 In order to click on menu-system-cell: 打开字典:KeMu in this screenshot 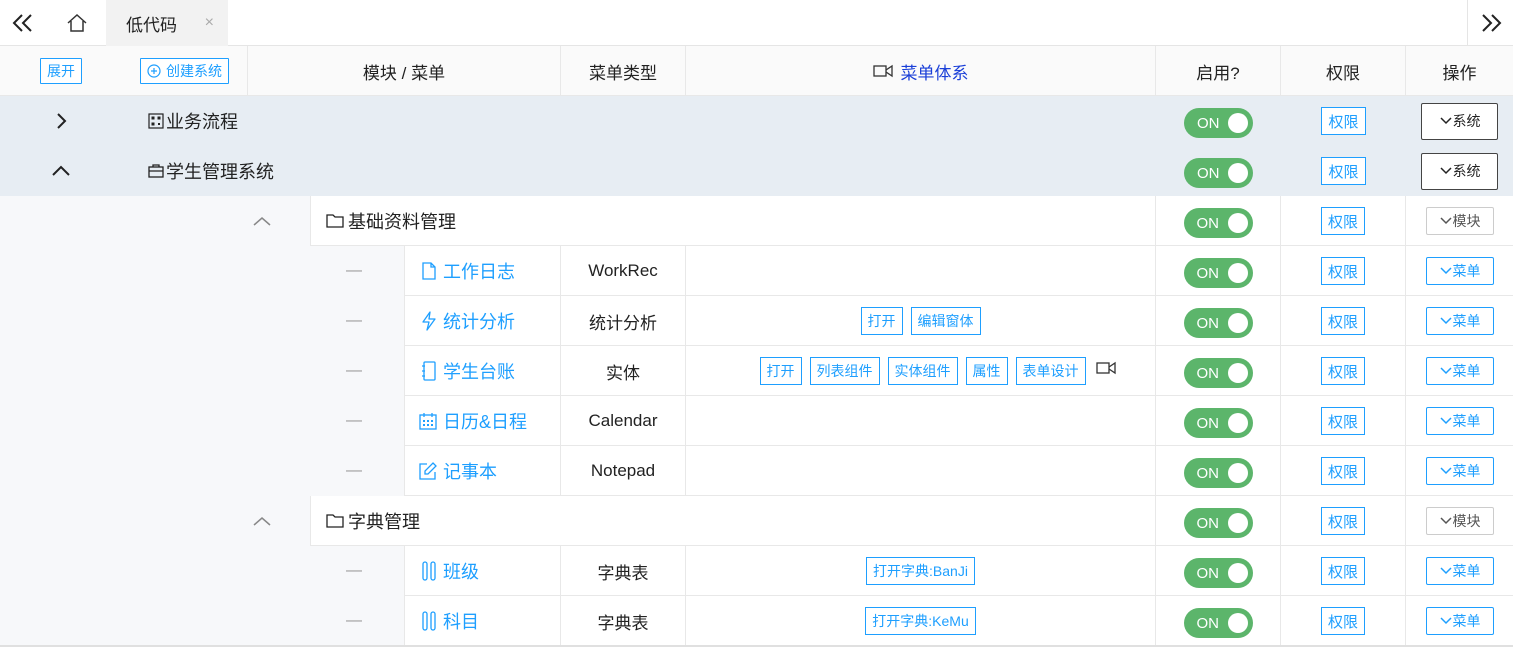, I will do `click(921, 621)`.